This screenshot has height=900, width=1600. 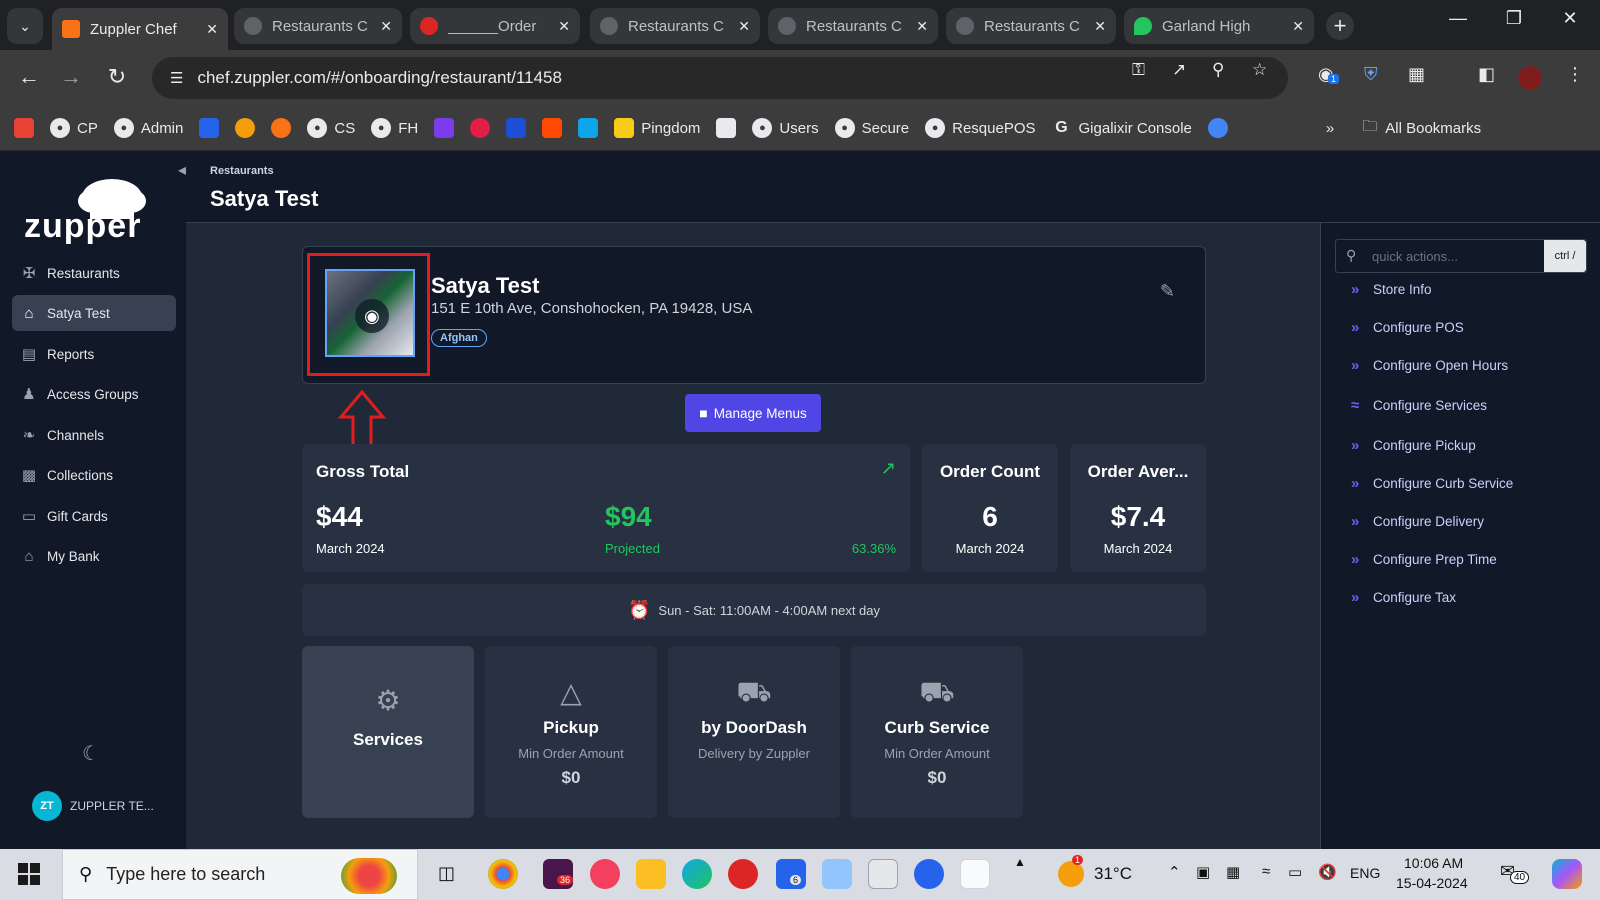 I want to click on site-info-icon: ☰, so click(x=176, y=78).